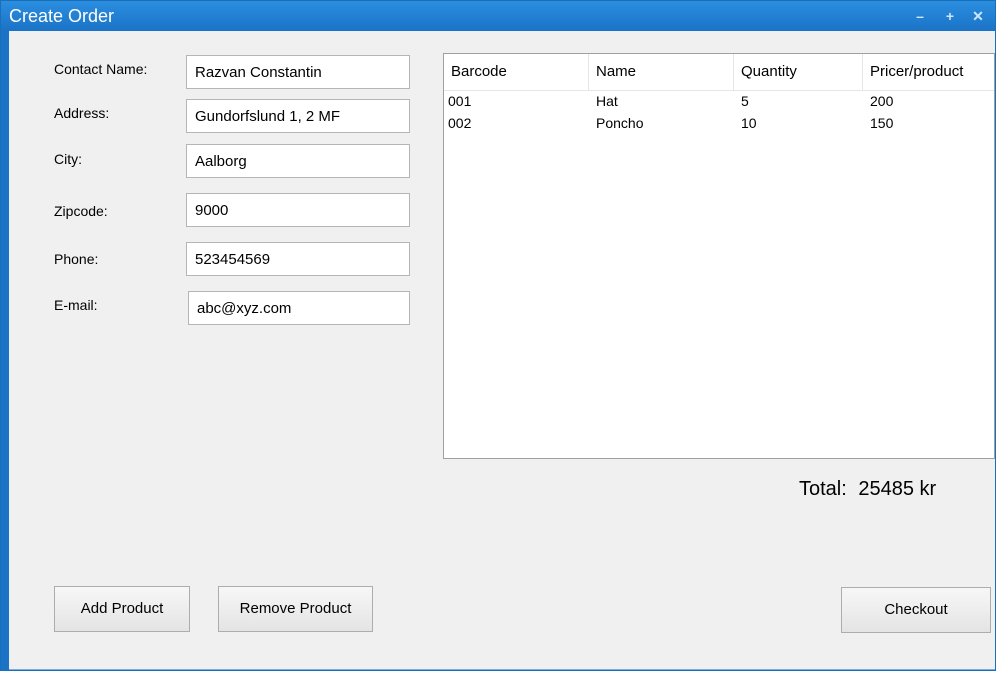 This screenshot has height=673, width=998. Describe the element at coordinates (81, 211) in the screenshot. I see `zipcode-label: Zipcode:` at that location.